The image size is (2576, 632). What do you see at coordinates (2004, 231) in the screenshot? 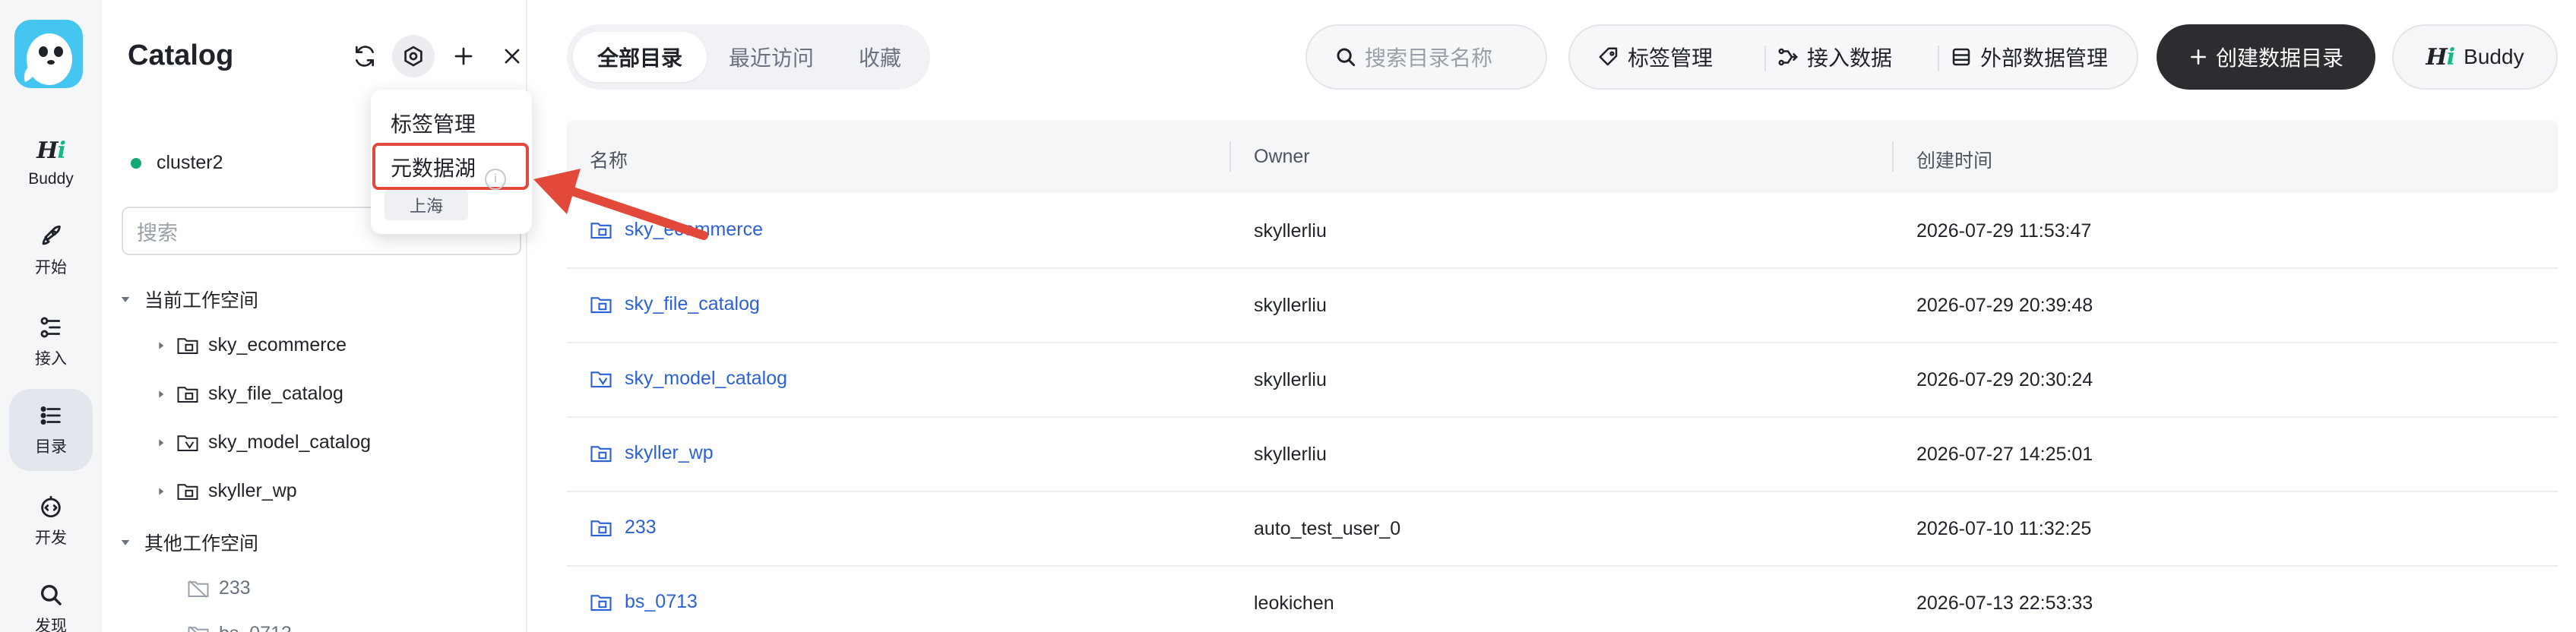
I see `created-time-cell: 2026-07-29 11:53:47` at bounding box center [2004, 231].